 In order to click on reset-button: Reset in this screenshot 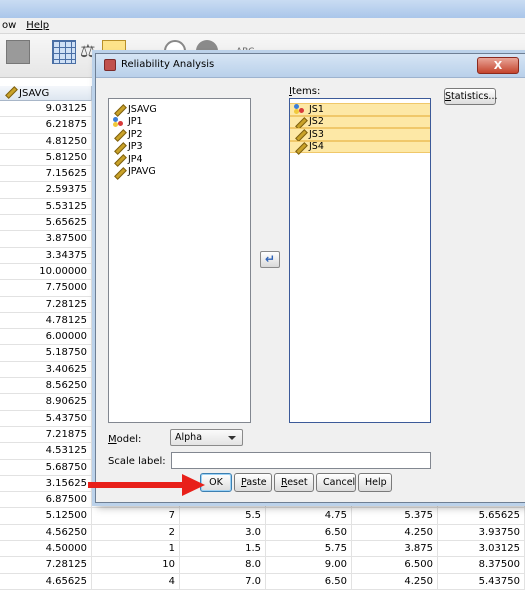, I will do `click(294, 482)`.